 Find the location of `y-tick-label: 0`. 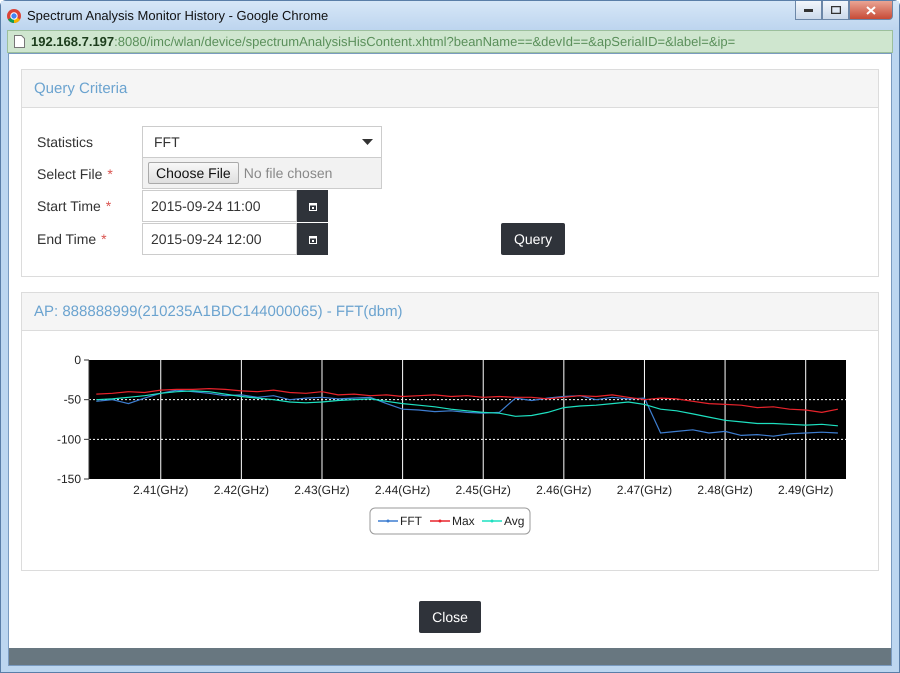

y-tick-label: 0 is located at coordinates (77, 360).